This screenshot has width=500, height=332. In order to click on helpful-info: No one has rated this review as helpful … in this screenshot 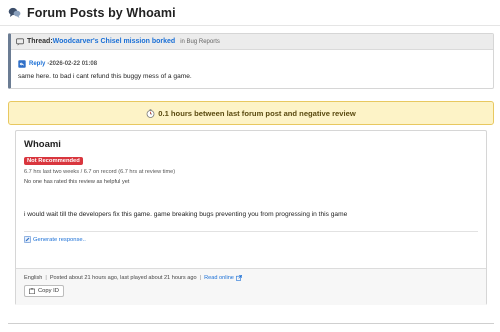, I will do `click(77, 182)`.